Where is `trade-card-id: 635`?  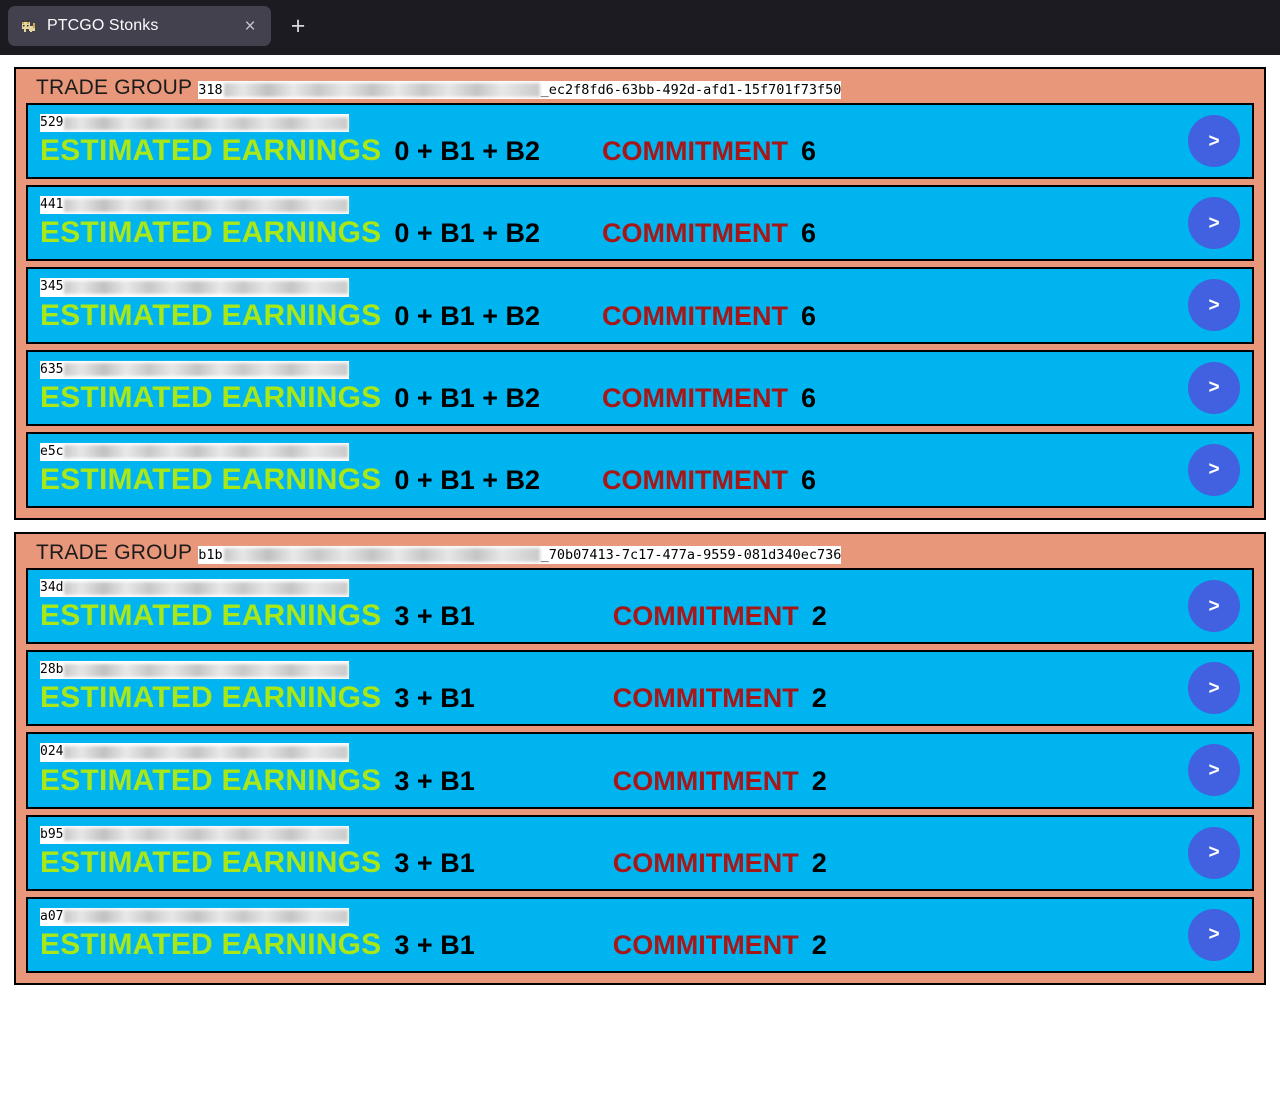
trade-card-id: 635 is located at coordinates (195, 369).